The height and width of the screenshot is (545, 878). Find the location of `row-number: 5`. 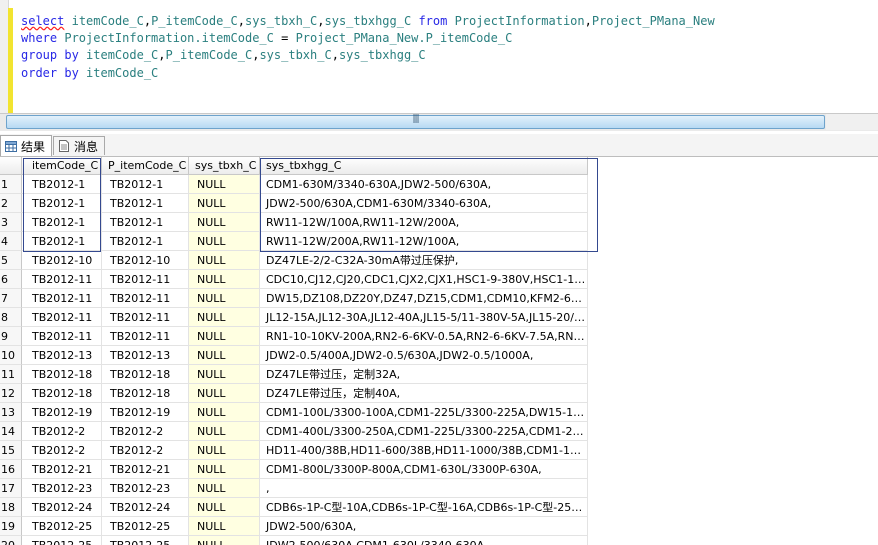

row-number: 5 is located at coordinates (11, 260).